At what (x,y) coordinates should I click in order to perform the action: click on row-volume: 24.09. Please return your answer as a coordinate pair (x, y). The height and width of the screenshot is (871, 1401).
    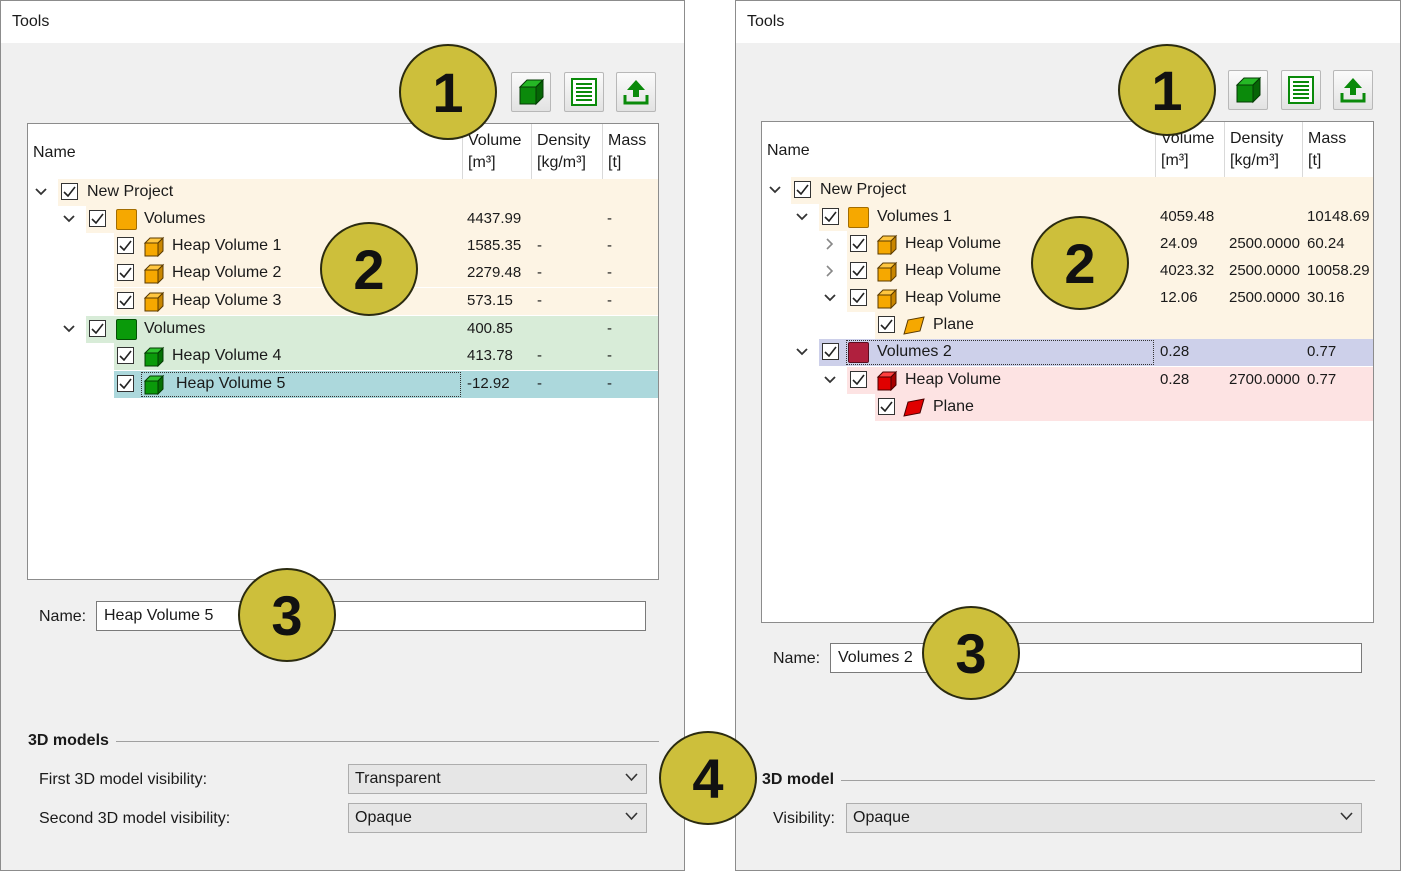
    Looking at the image, I should click on (1179, 243).